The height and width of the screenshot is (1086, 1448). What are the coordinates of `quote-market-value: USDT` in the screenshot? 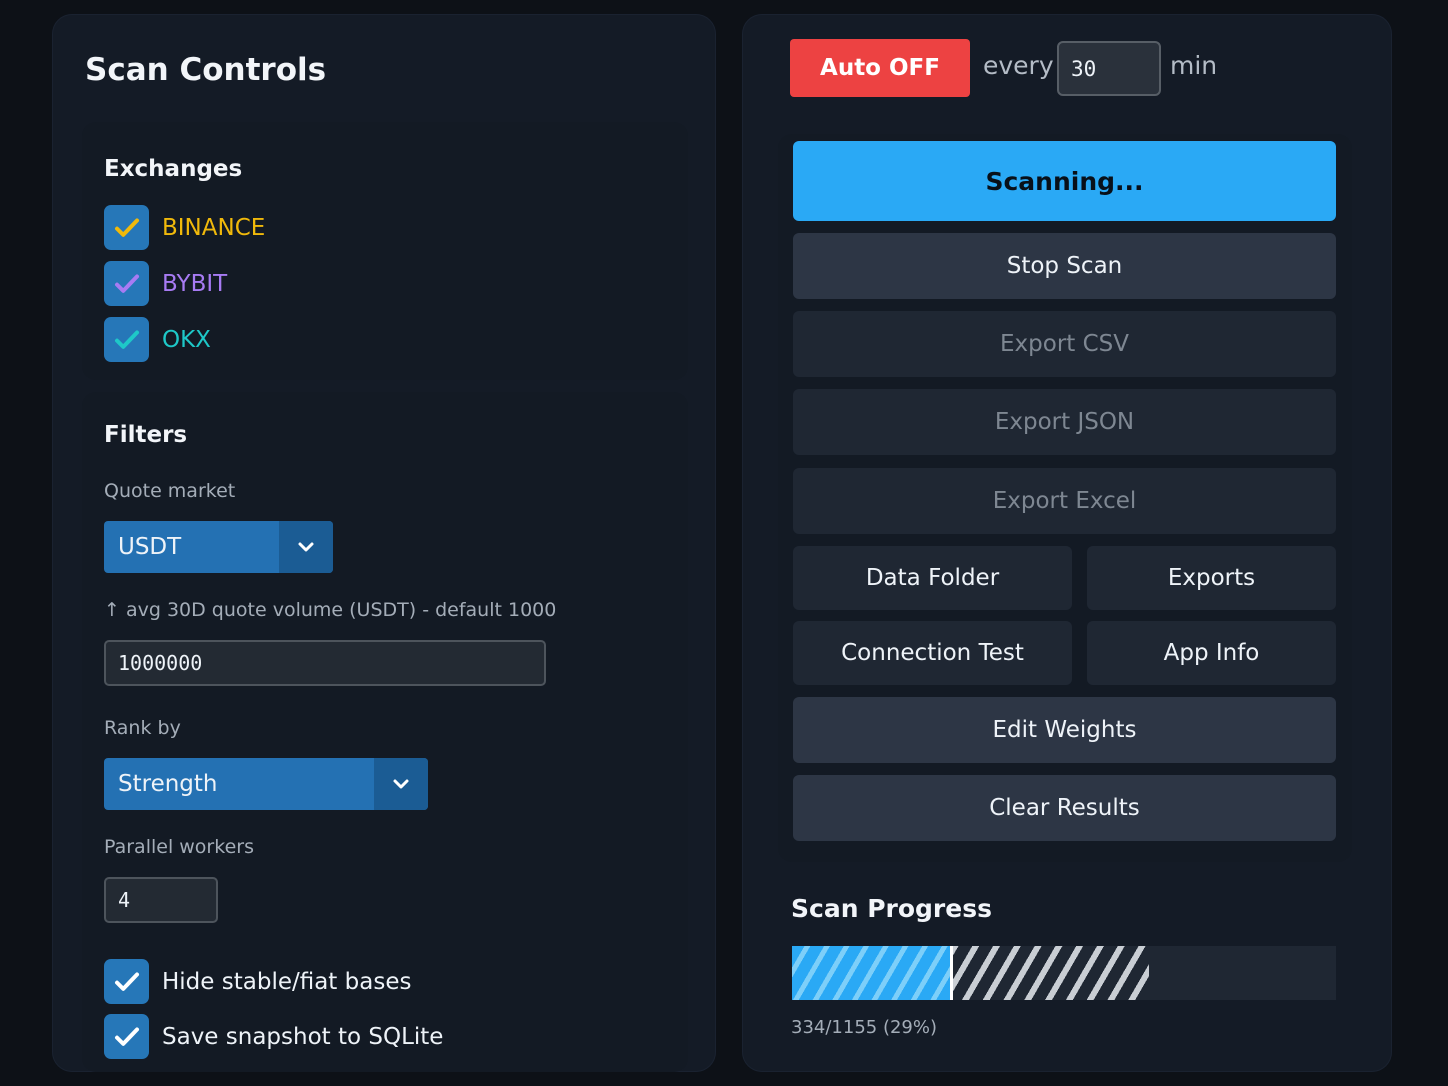 It's located at (150, 547).